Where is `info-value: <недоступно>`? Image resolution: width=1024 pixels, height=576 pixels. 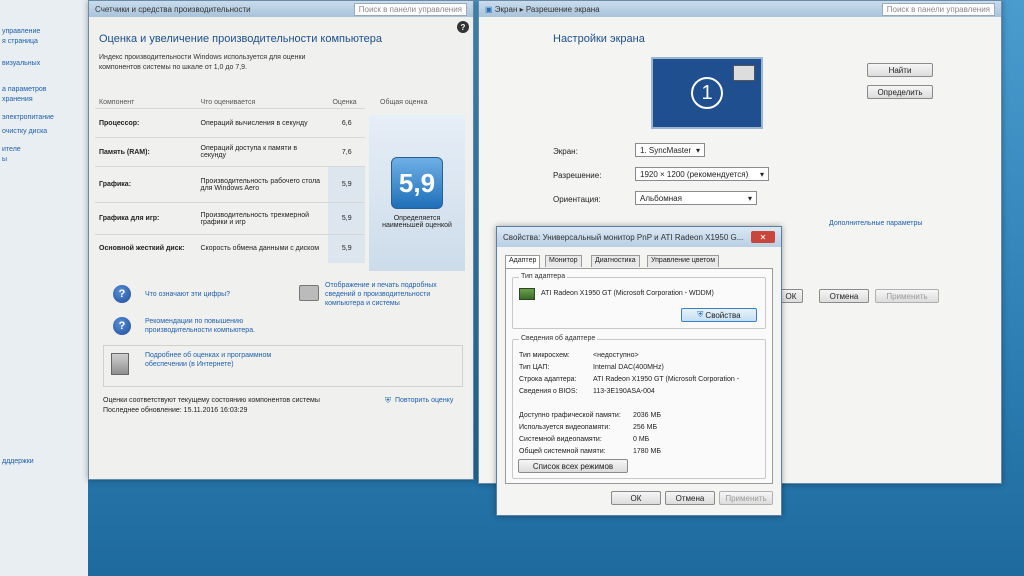
info-value: <недоступно> is located at coordinates (616, 355).